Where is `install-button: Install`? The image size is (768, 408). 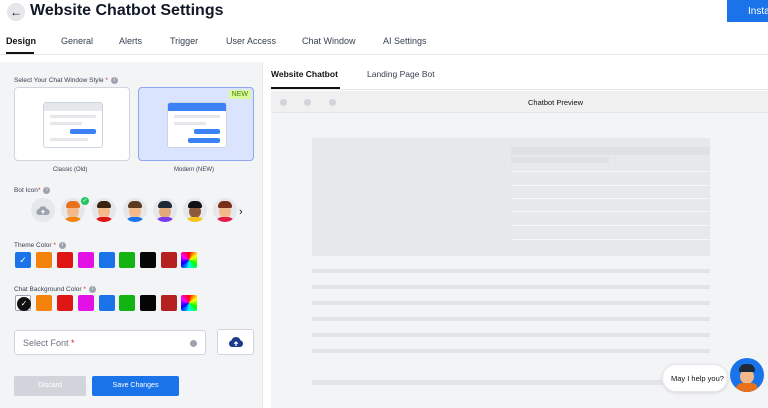
install-button: Install is located at coordinates (747, 11).